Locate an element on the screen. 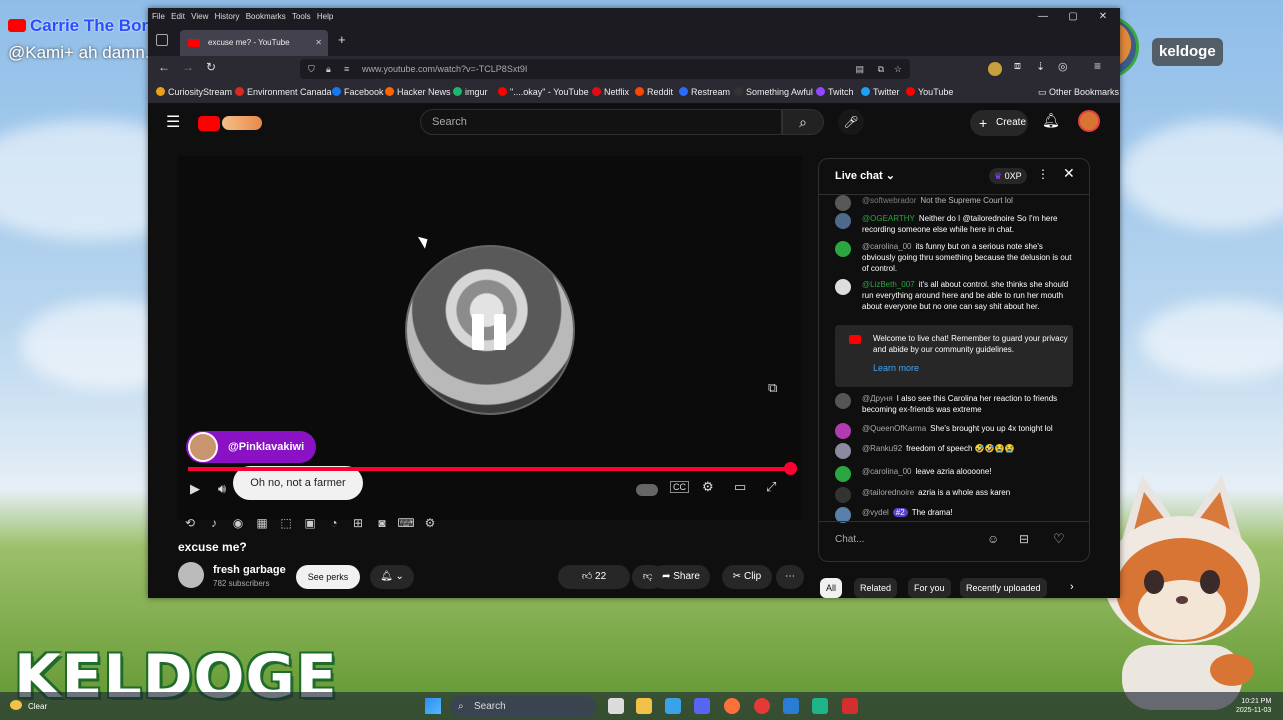  create-button: + Create is located at coordinates (999, 123).